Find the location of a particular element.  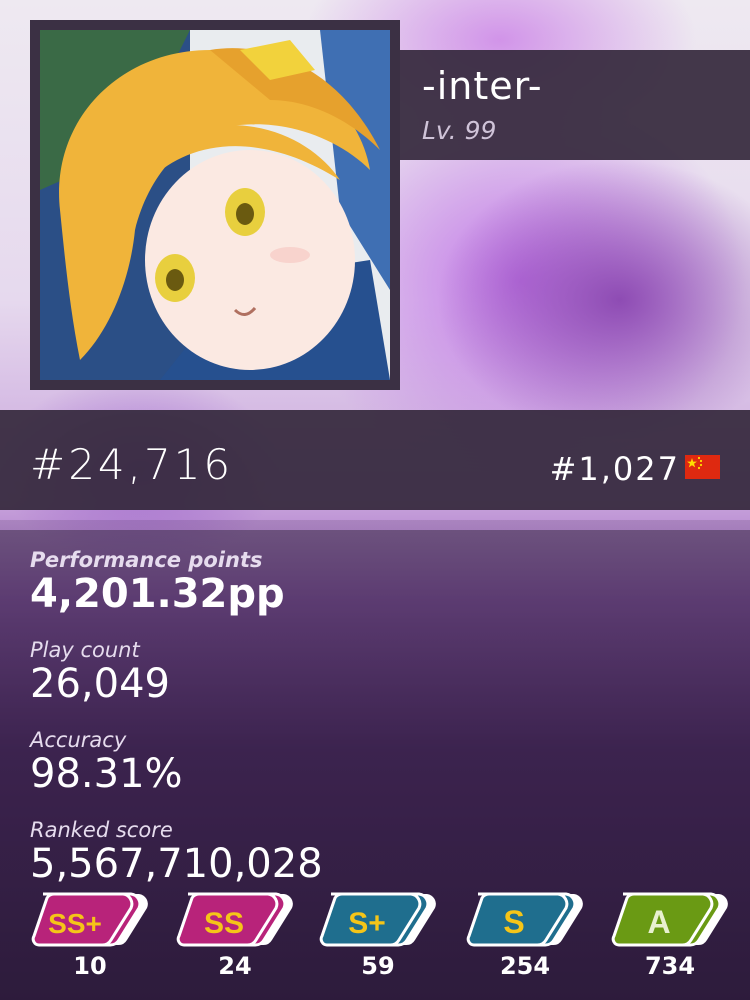

grade-a: A 734 is located at coordinates (670, 940).